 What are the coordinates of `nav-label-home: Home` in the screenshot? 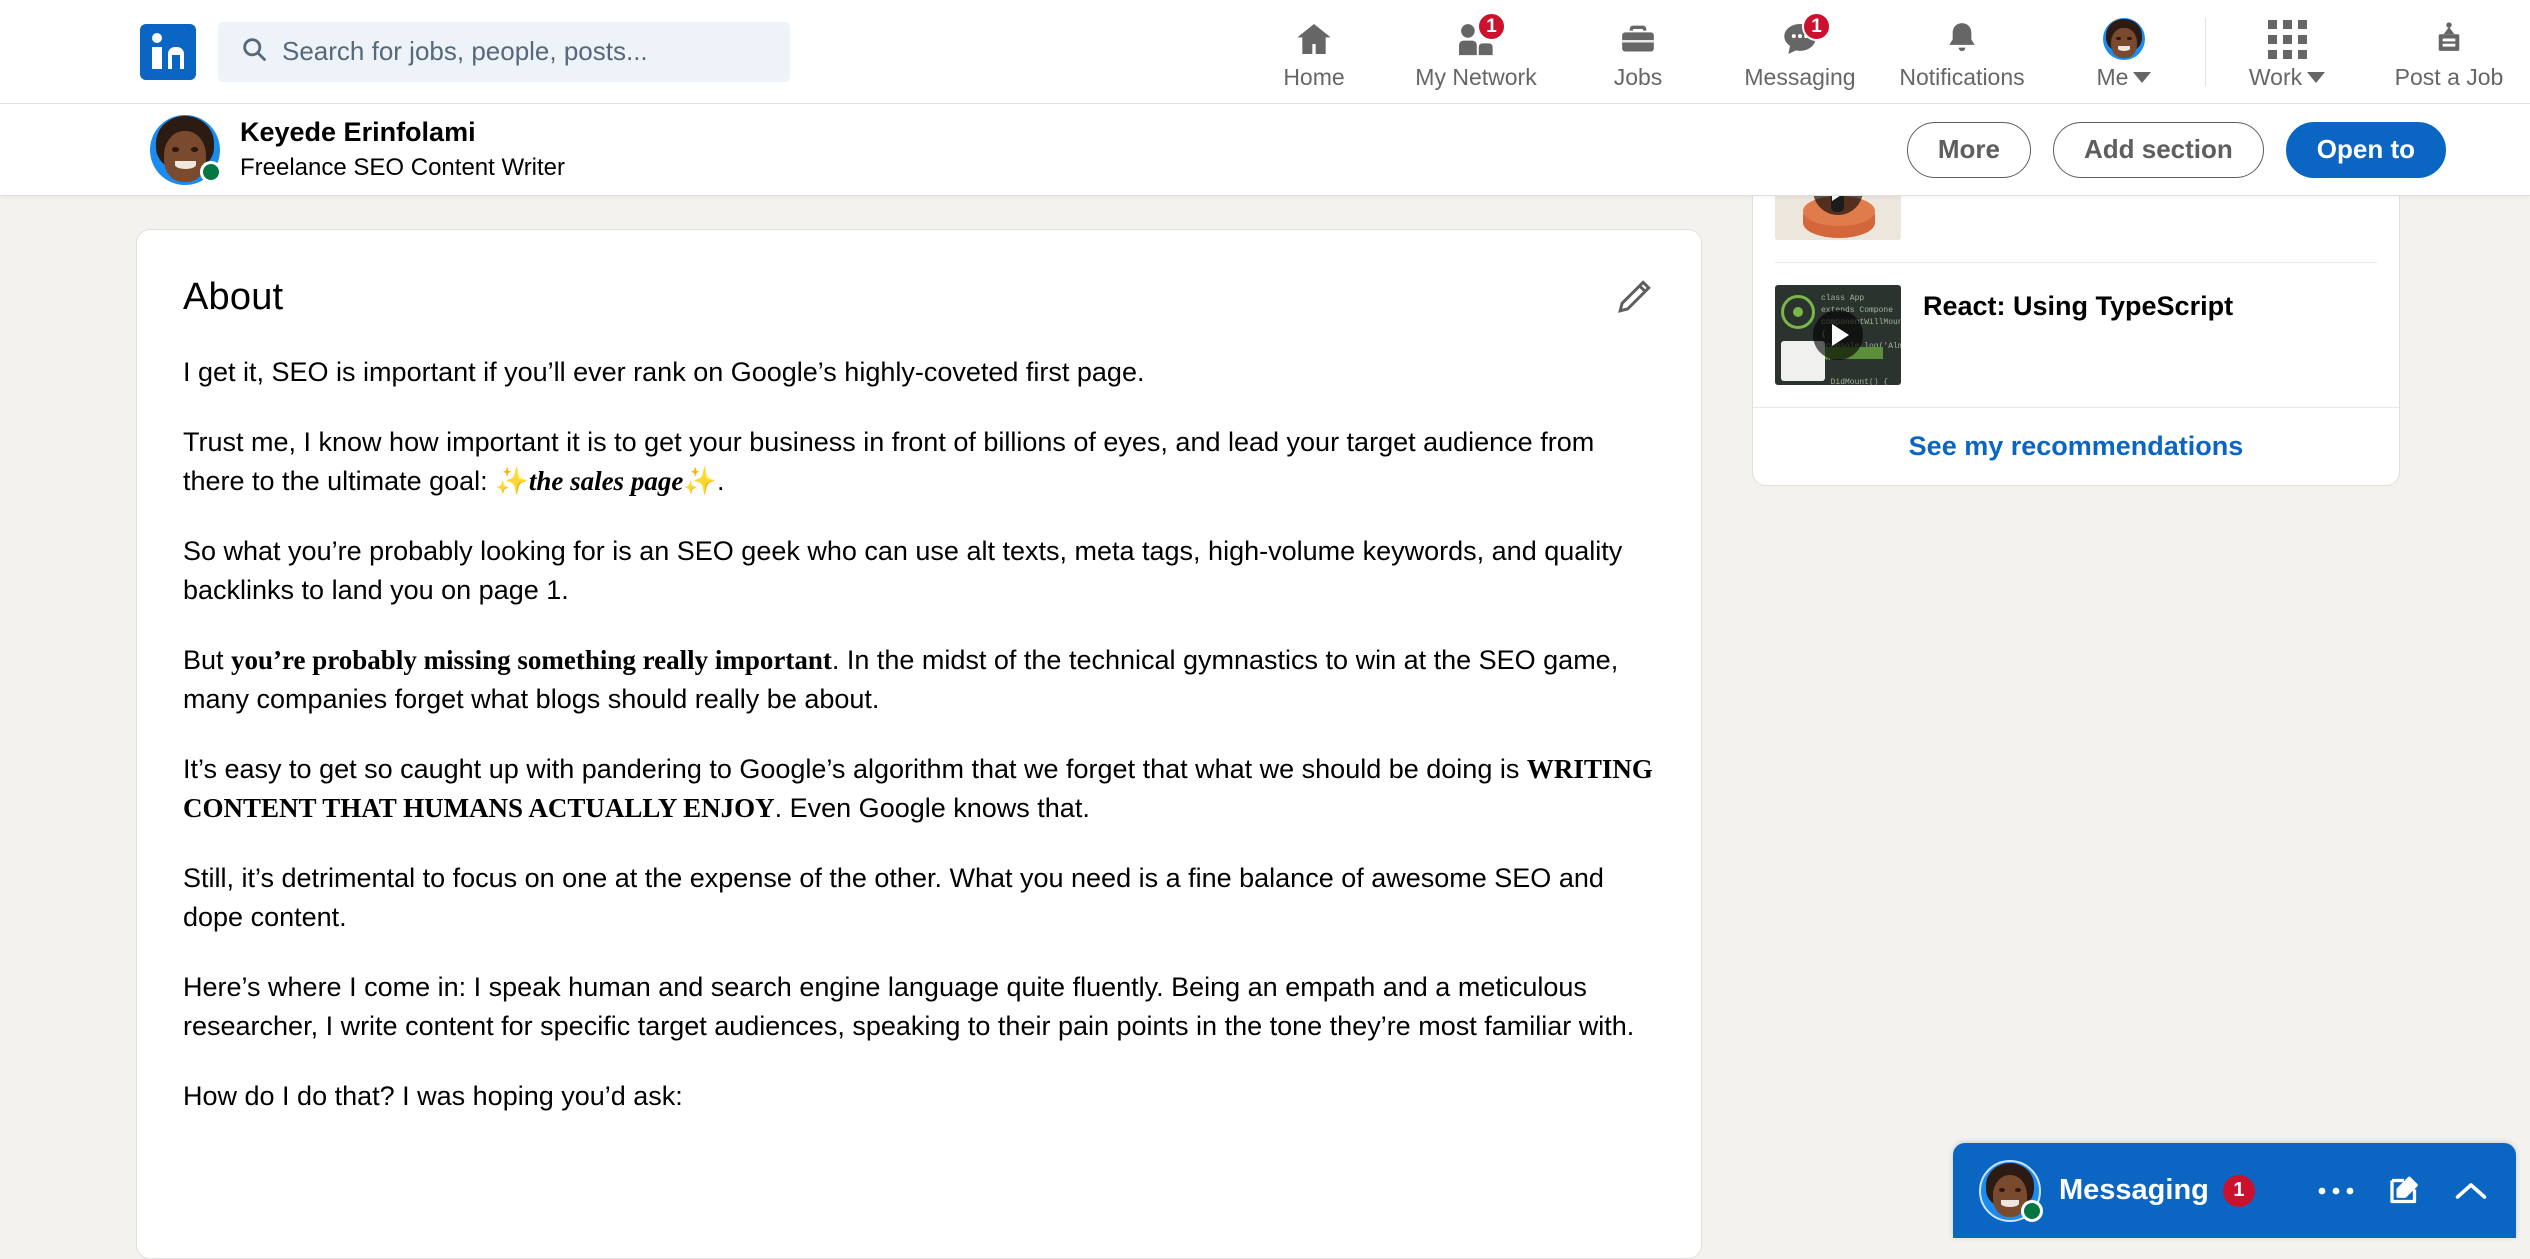 It's located at (1314, 77).